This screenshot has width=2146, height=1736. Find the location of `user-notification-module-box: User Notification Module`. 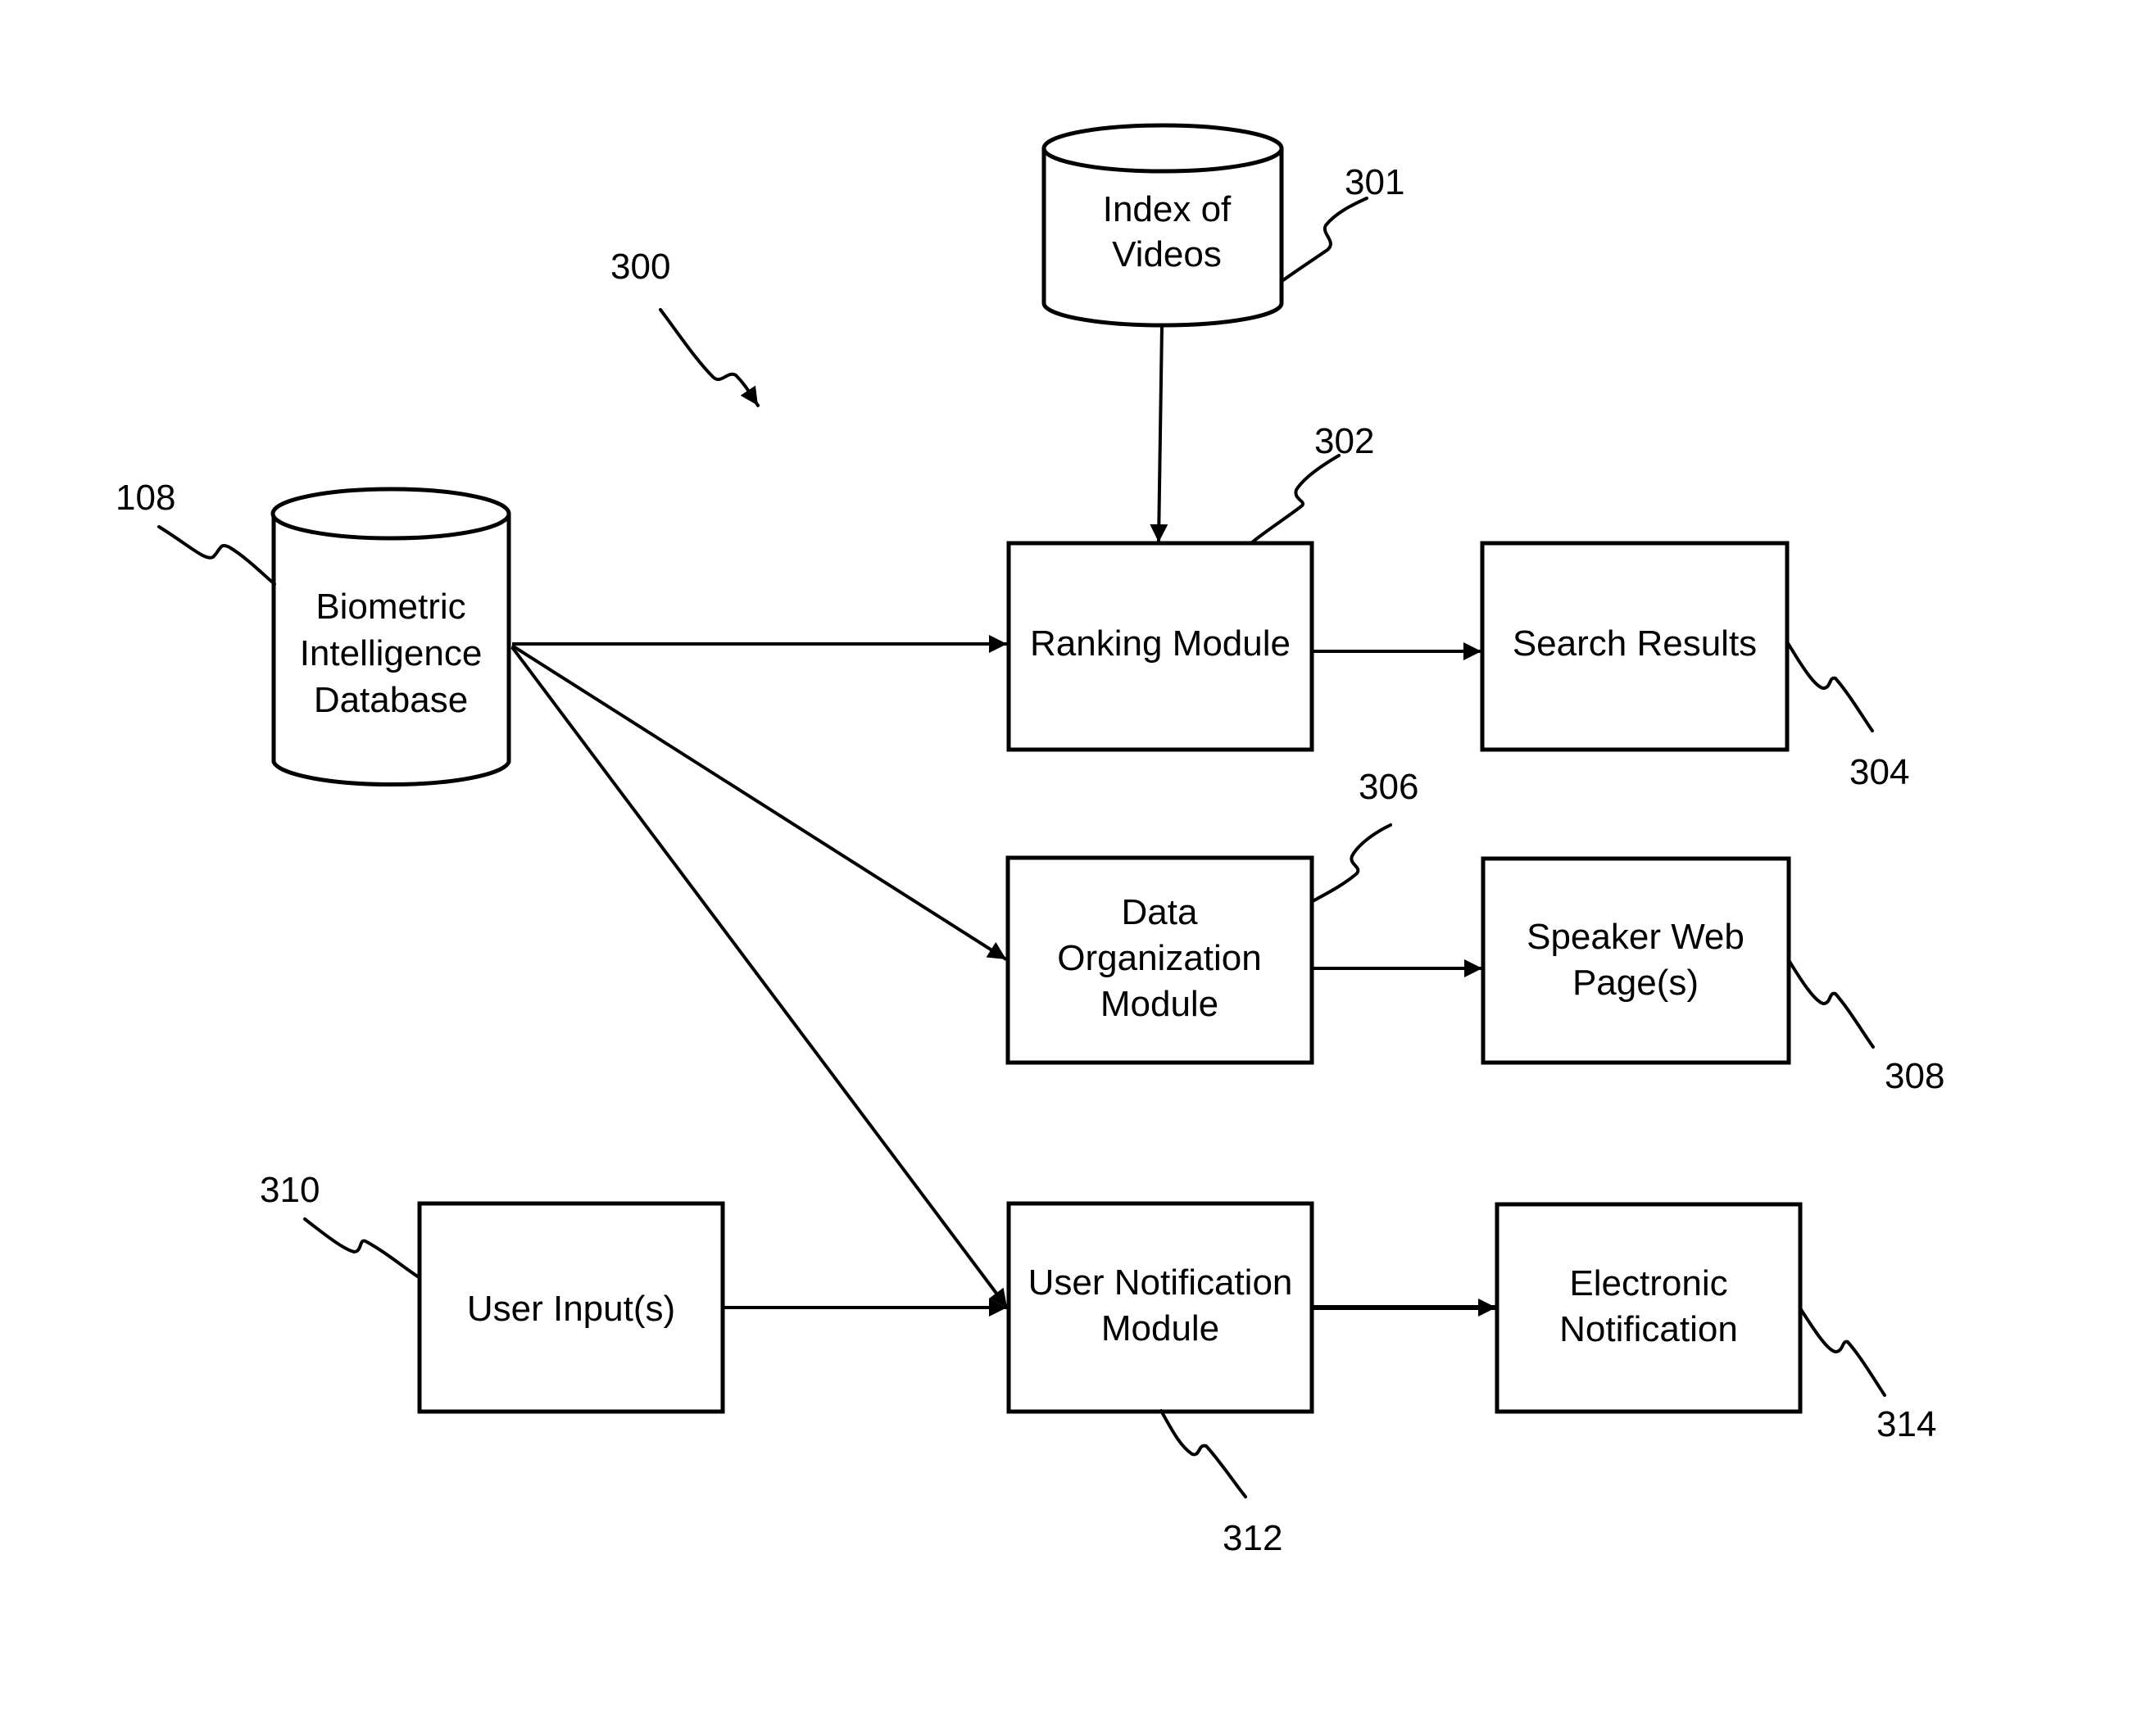

user-notification-module-box: User Notification Module is located at coordinates (1160, 1307).